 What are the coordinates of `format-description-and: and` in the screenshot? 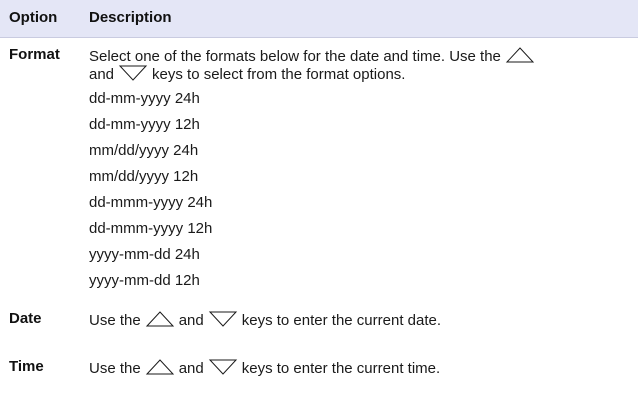 It's located at (102, 74).